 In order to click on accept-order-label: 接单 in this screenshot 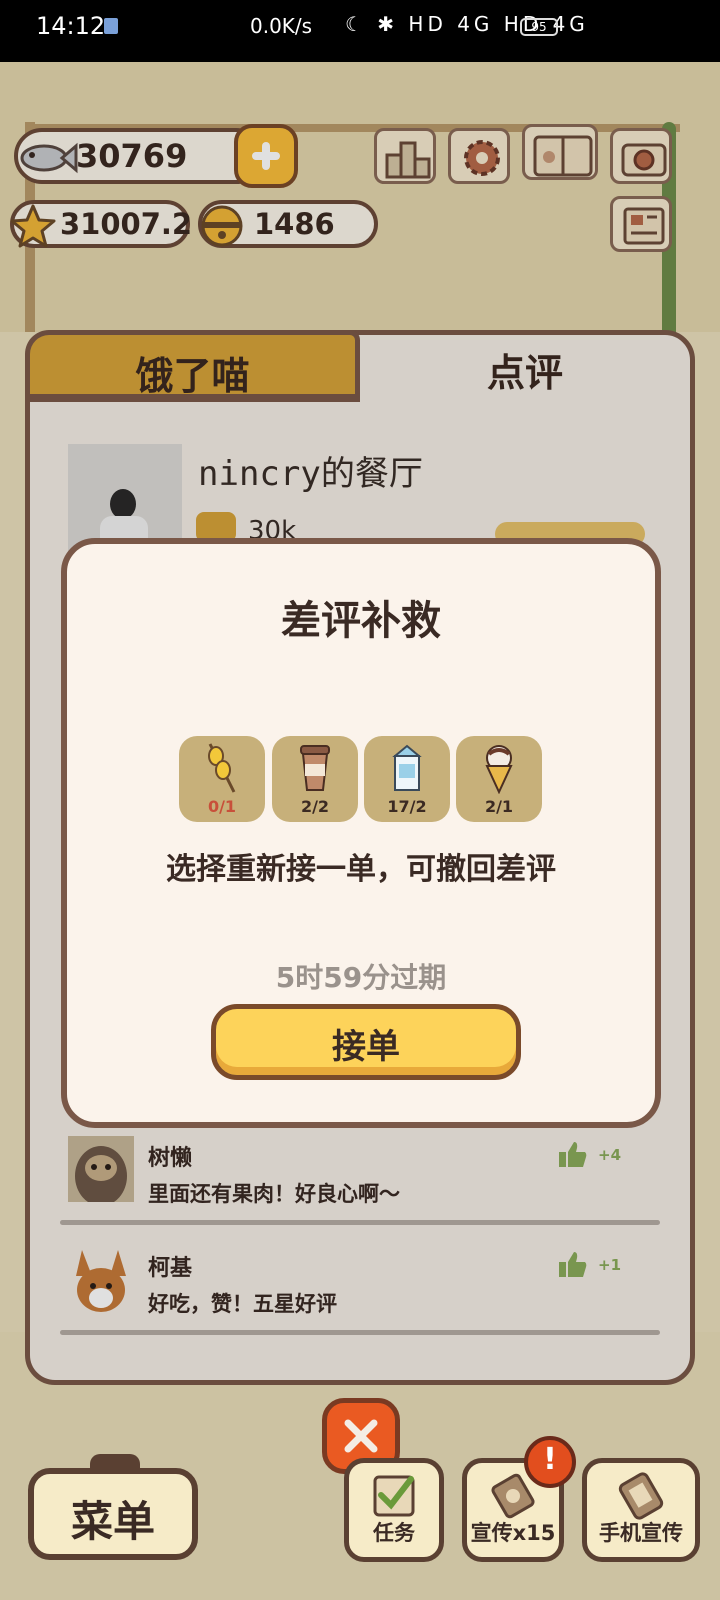, I will do `click(366, 1047)`.